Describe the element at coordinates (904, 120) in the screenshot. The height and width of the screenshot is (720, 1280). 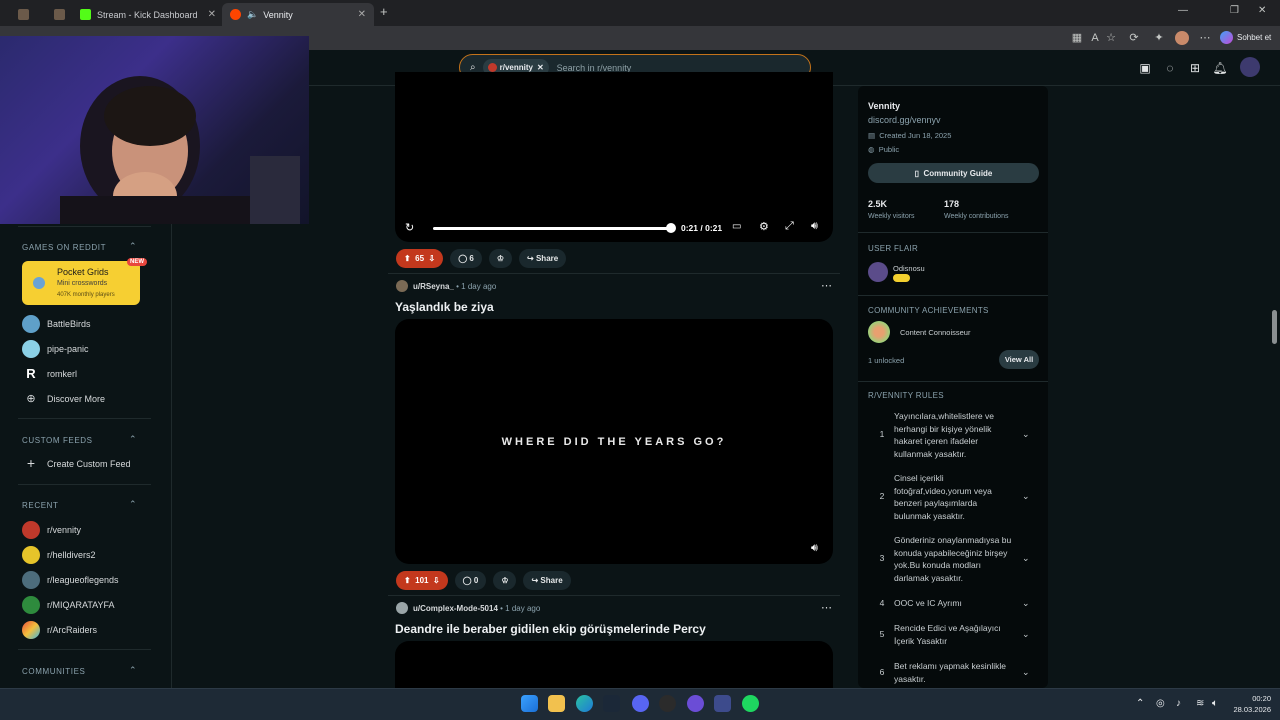
I see `community-link: discord.gg/vennyv` at that location.